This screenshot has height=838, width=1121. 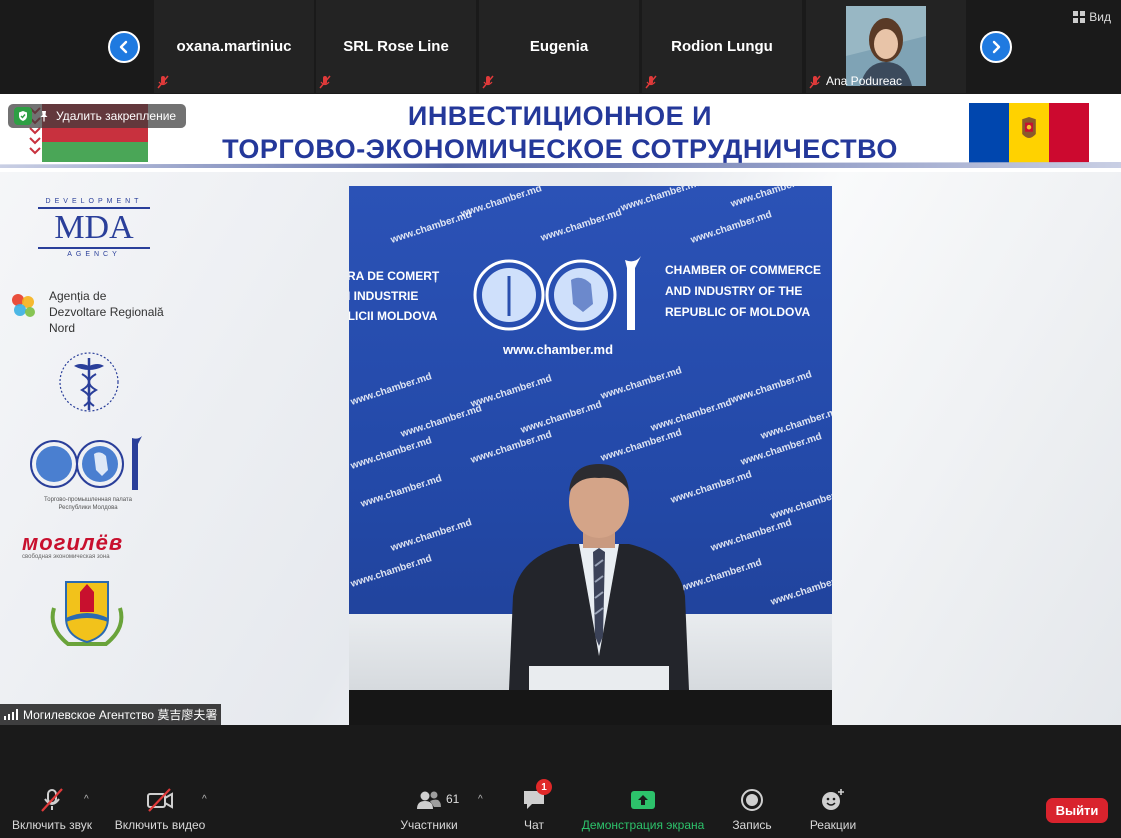 I want to click on participant-tile: SRL Rose Line, so click(x=396, y=46).